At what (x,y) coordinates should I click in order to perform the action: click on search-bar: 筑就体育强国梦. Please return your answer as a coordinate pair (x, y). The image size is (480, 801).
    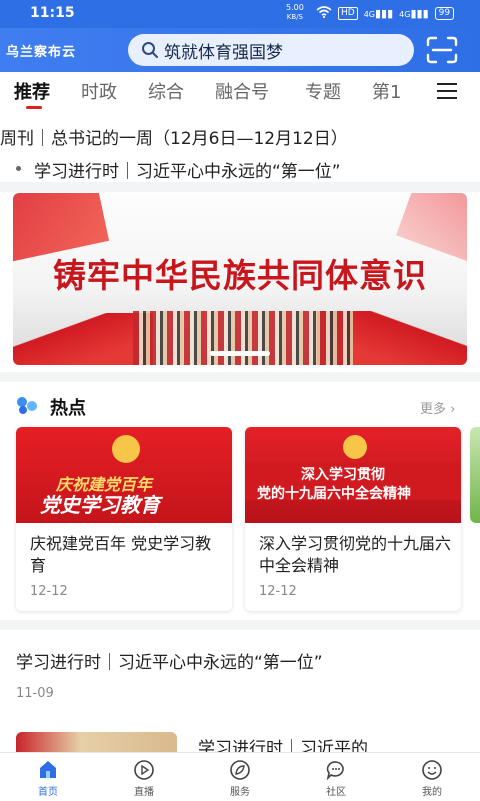
    Looking at the image, I should click on (271, 50).